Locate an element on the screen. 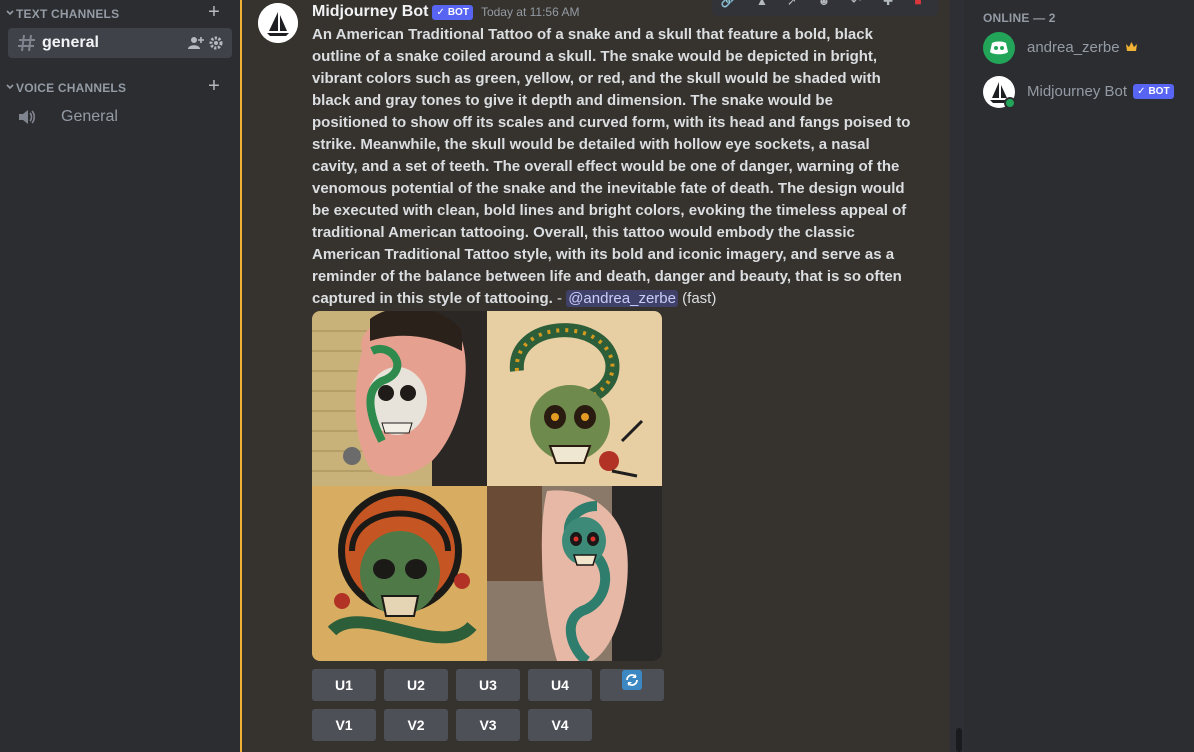 Image resolution: width=1194 pixels, height=752 pixels. pin-icon: ➚ is located at coordinates (792, 4).